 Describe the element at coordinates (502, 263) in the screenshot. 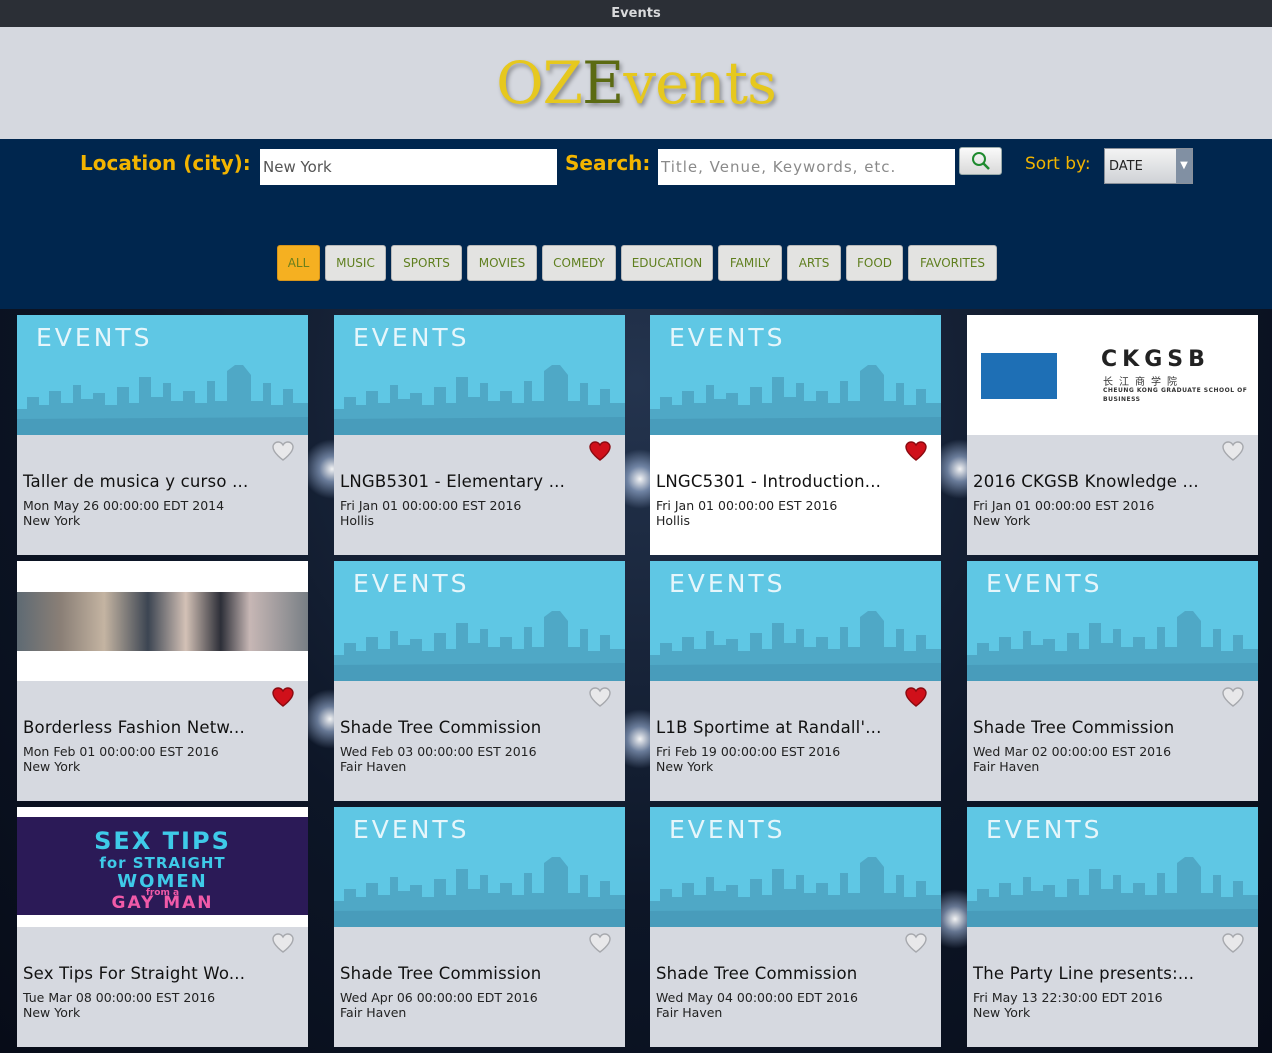

I see `tab-movies: MOVIES` at that location.